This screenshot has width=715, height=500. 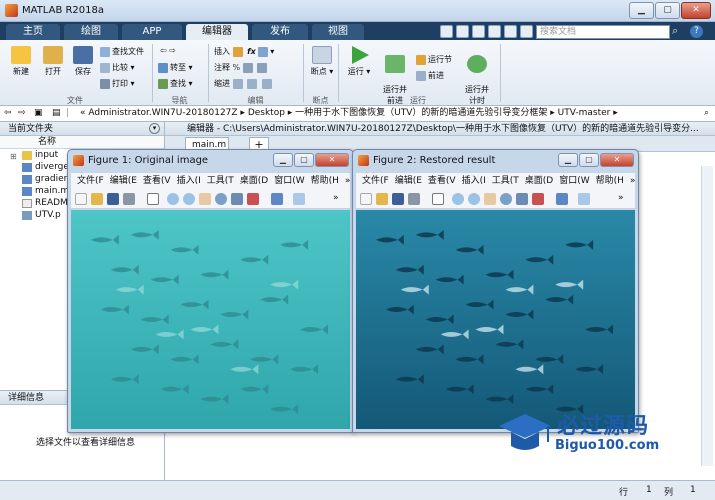 What do you see at coordinates (526, 31) in the screenshot?
I see `quick-access-dropdown-icon` at bounding box center [526, 31].